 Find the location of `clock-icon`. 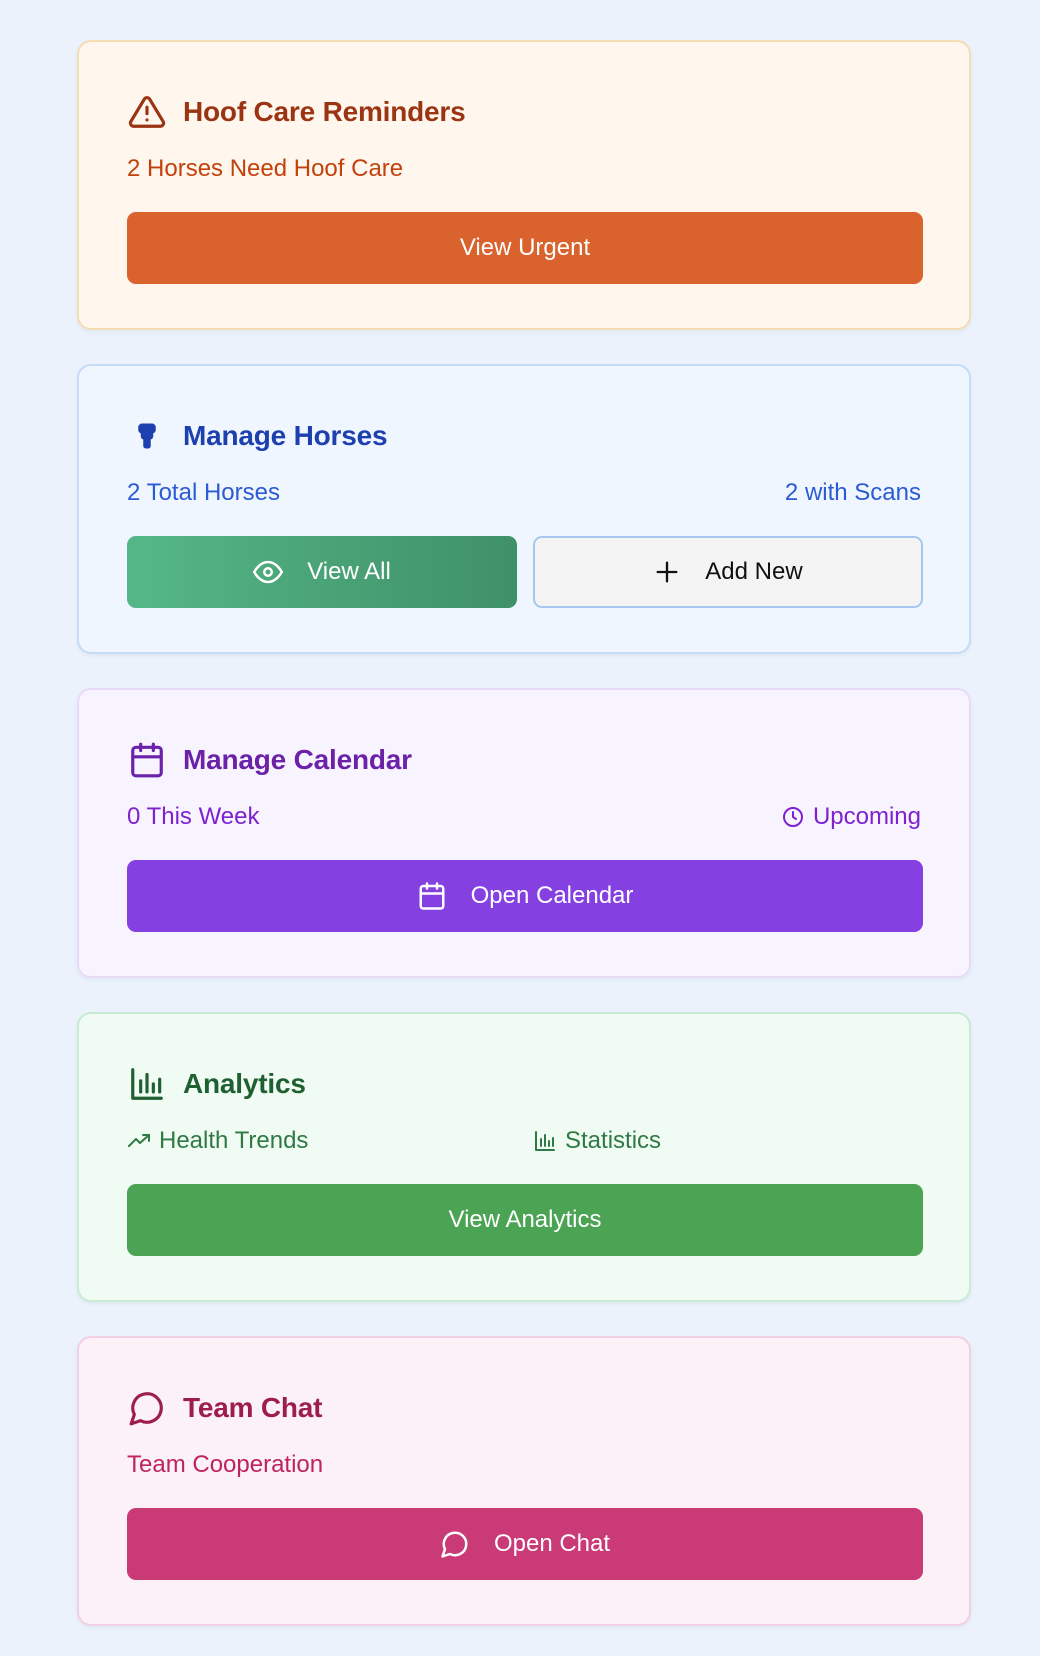

clock-icon is located at coordinates (793, 817).